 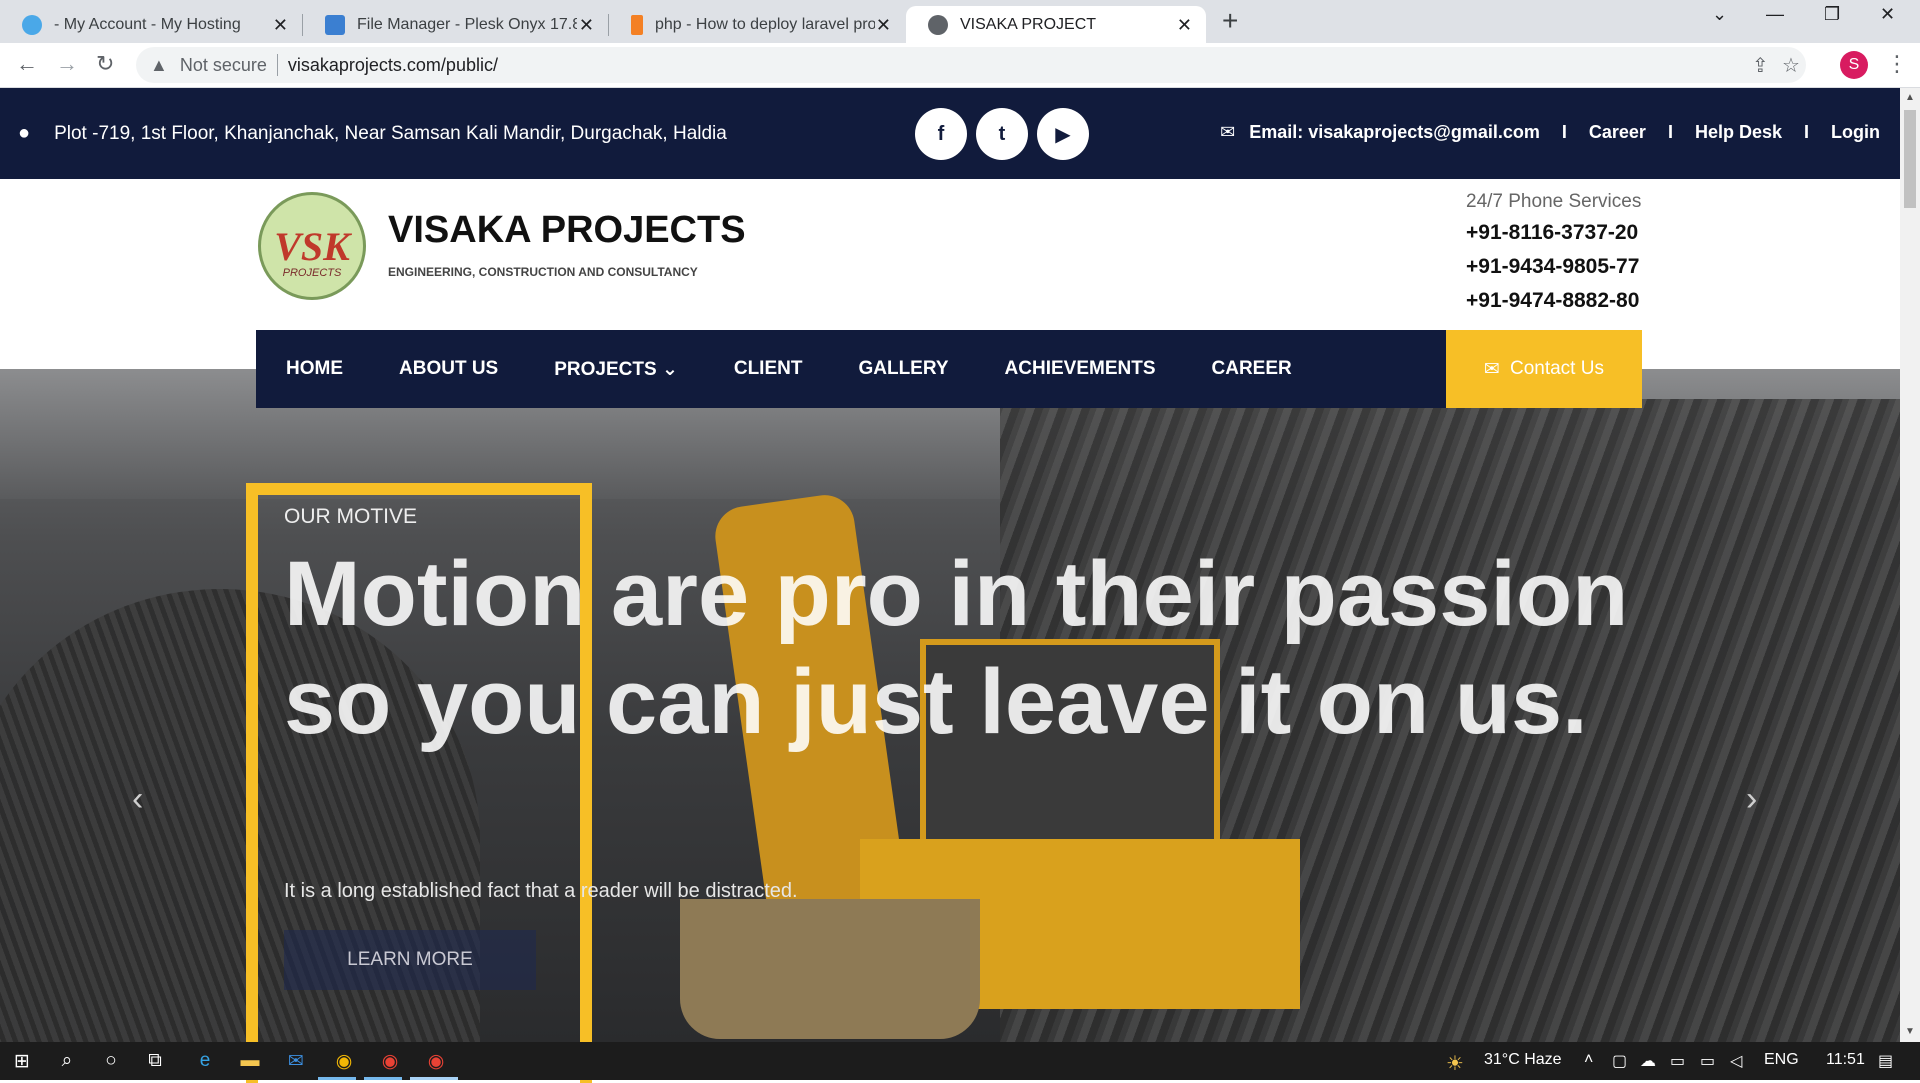 I want to click on search-icon: ⌕, so click(x=67, y=1061).